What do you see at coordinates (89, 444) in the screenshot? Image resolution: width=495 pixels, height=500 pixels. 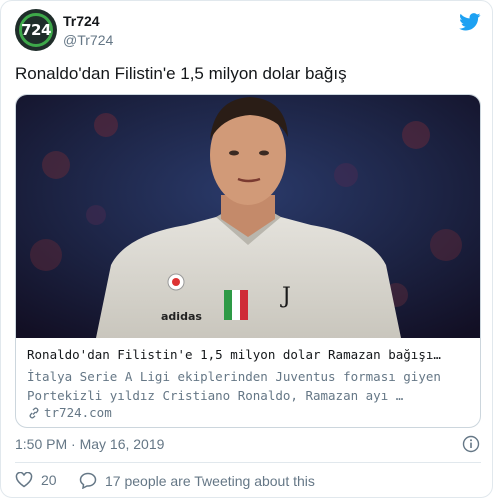 I see `tweet-timestamp: 1:50 PM · May 16, 2019` at bounding box center [89, 444].